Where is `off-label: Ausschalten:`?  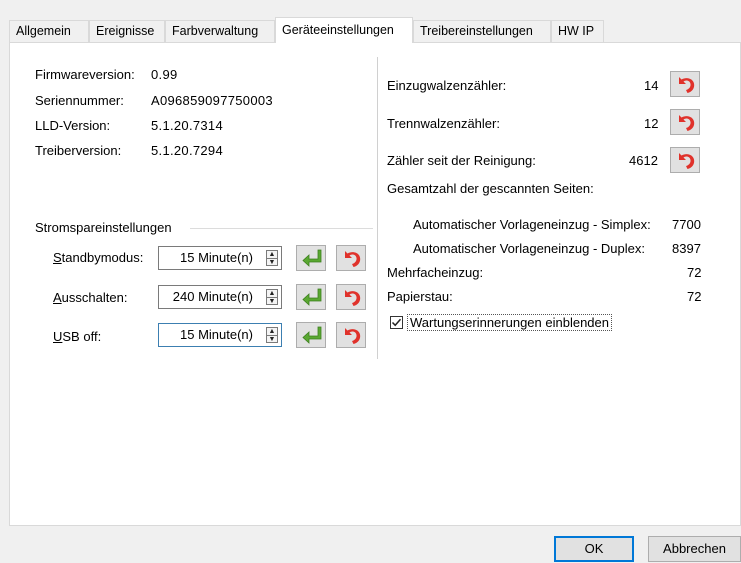 off-label: Ausschalten: is located at coordinates (90, 297).